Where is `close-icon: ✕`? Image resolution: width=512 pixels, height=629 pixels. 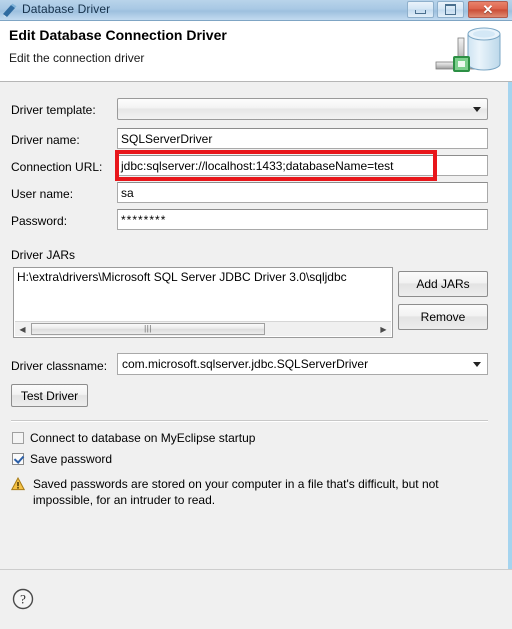 close-icon: ✕ is located at coordinates (488, 9).